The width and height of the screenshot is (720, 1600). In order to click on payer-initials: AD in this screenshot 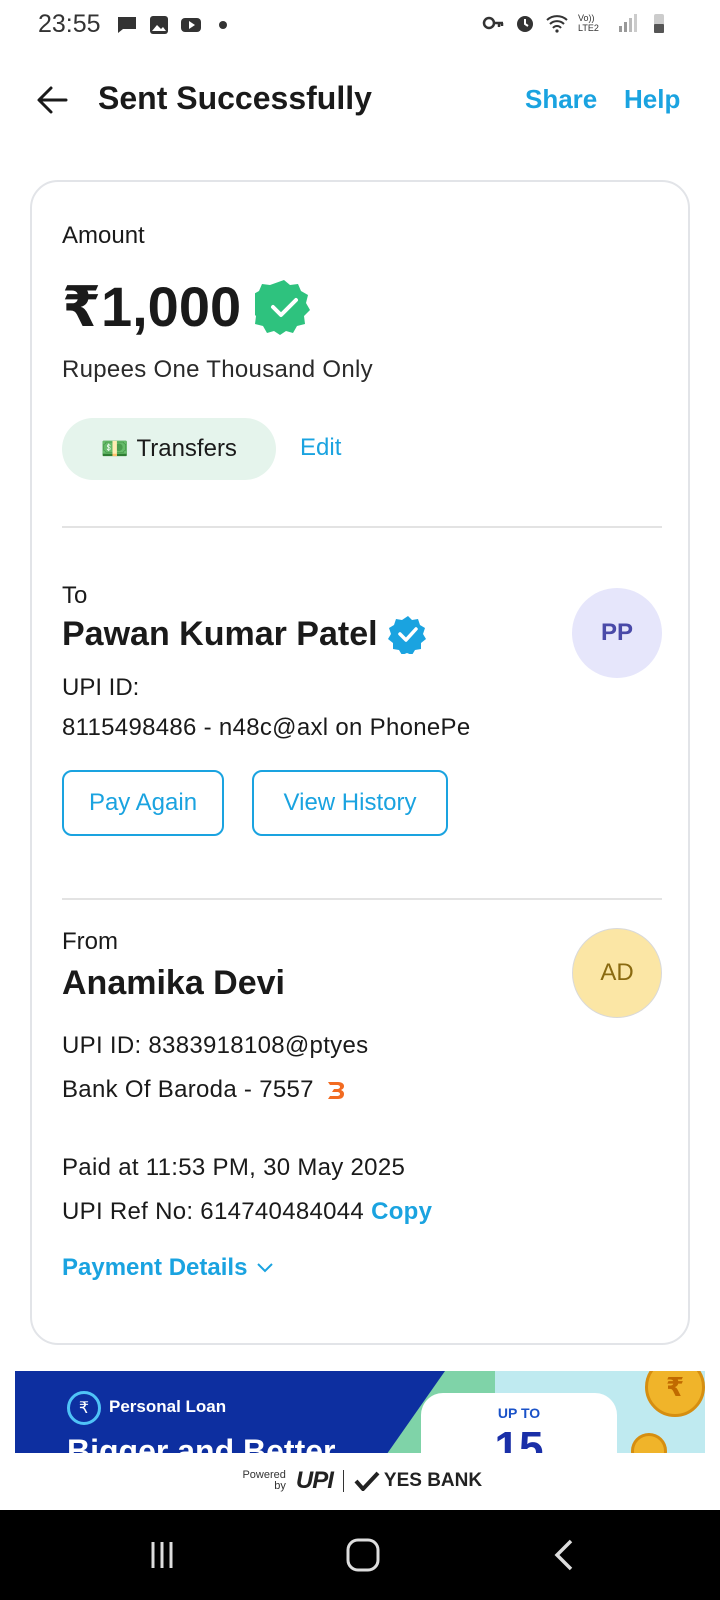, I will do `click(617, 972)`.